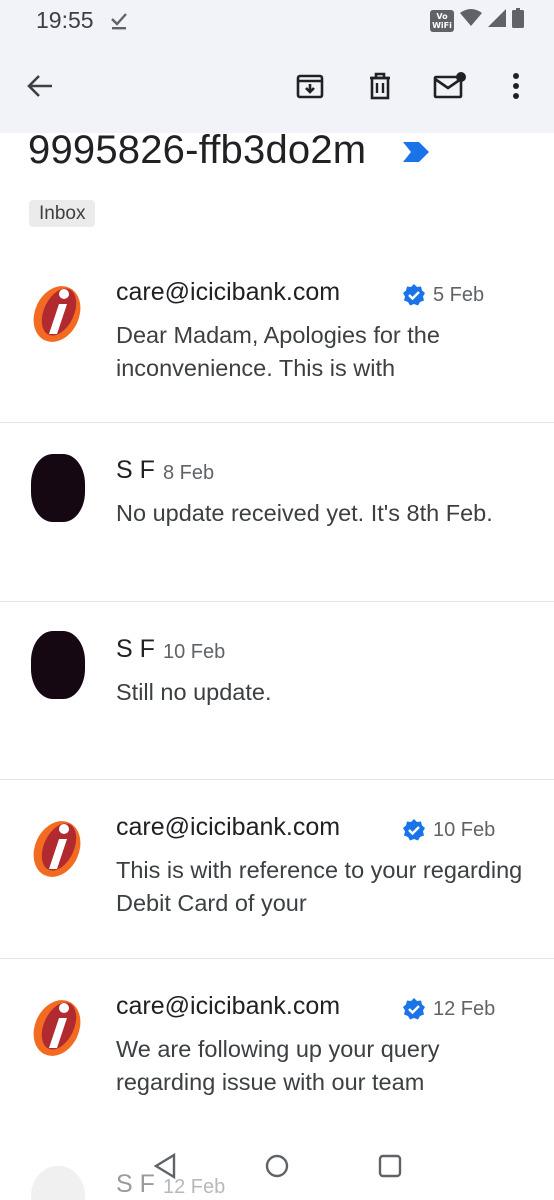 This screenshot has width=554, height=1200. What do you see at coordinates (442, 16) in the screenshot?
I see `vowifi-top-text: Vo` at bounding box center [442, 16].